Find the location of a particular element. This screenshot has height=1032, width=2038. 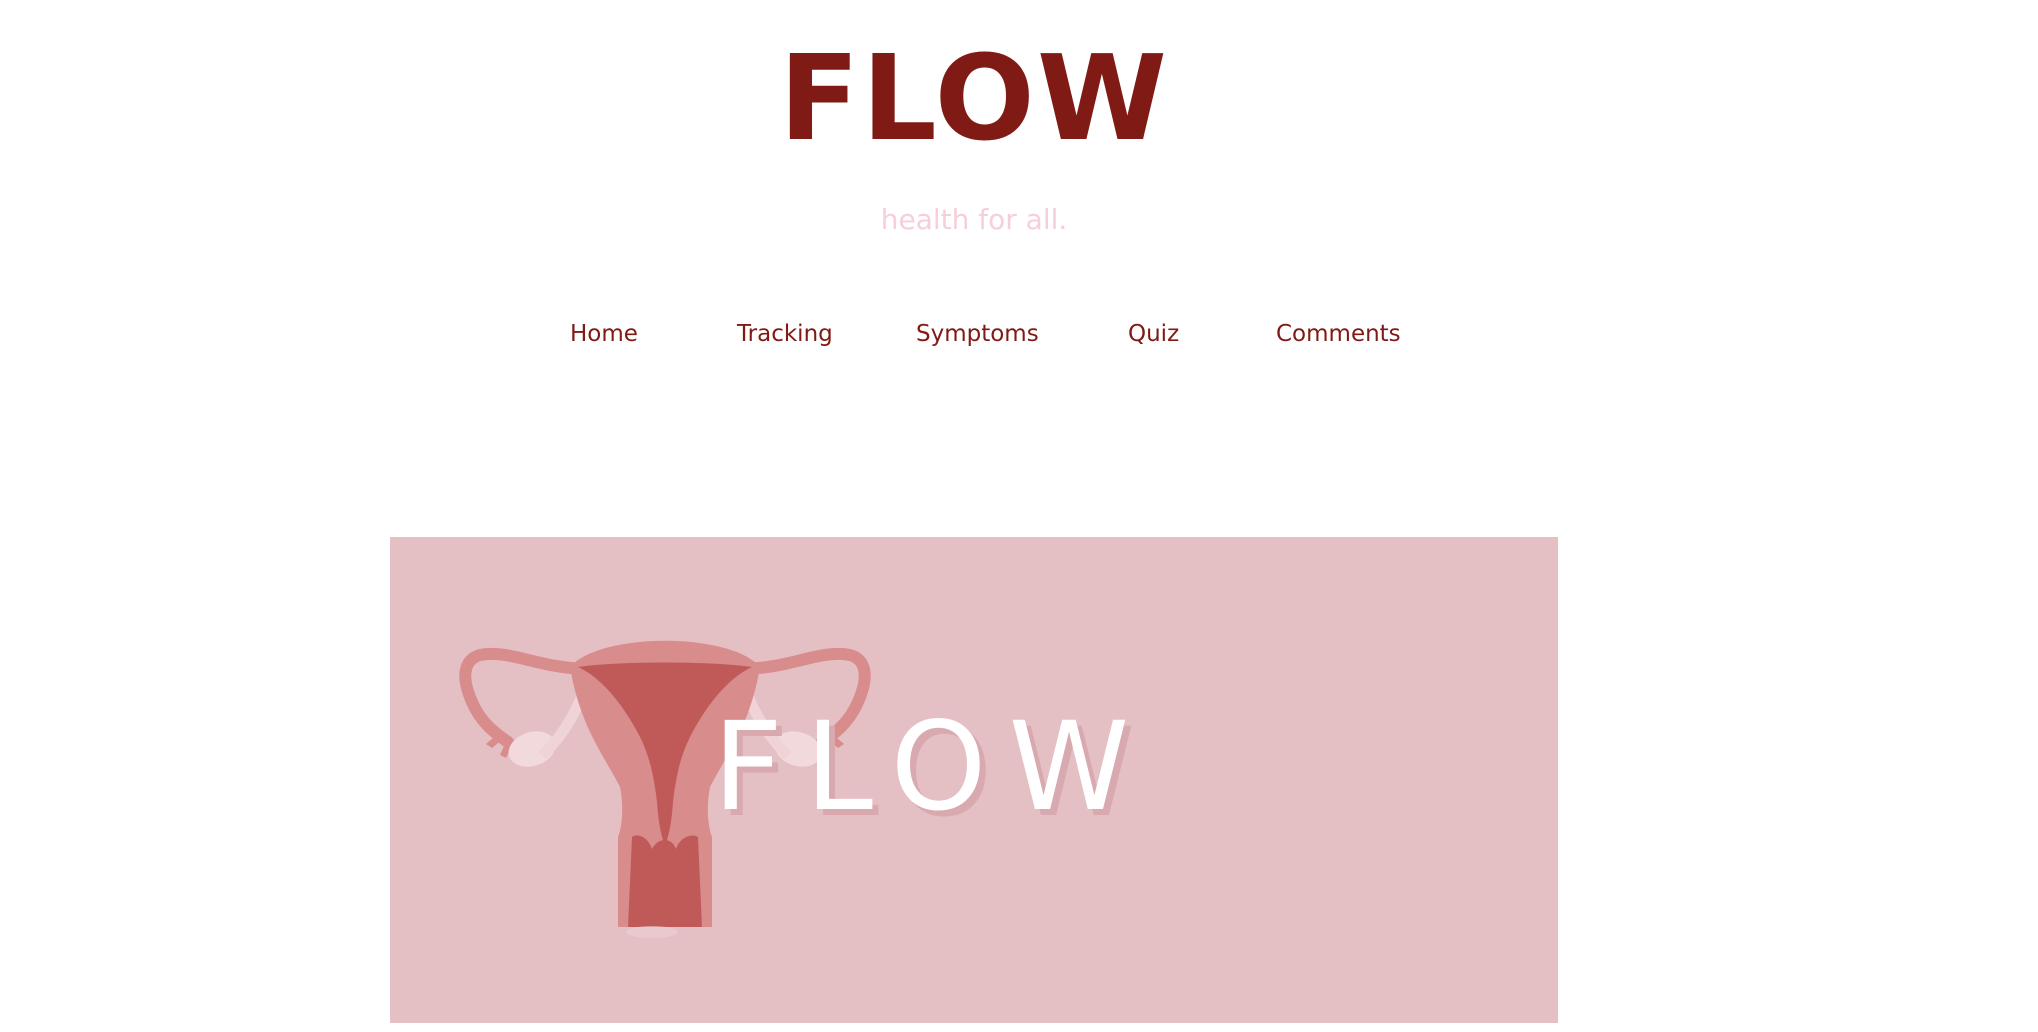

nav-item-comments: Comments is located at coordinates (1338, 334).